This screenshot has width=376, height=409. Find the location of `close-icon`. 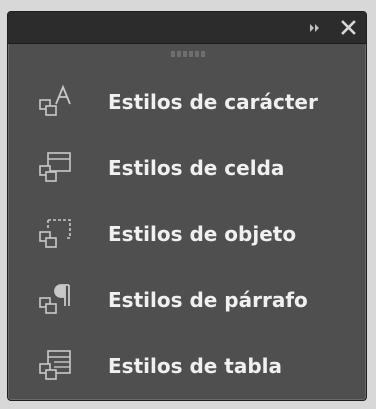

close-icon is located at coordinates (348, 27).